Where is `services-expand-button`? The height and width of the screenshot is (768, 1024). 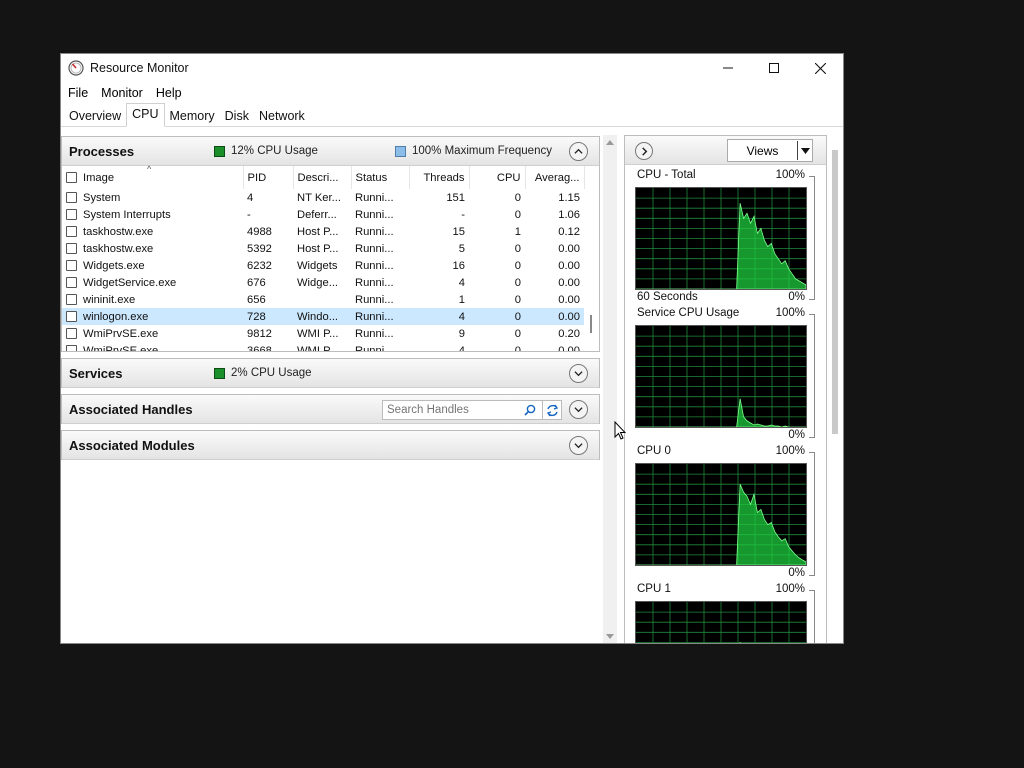 services-expand-button is located at coordinates (578, 373).